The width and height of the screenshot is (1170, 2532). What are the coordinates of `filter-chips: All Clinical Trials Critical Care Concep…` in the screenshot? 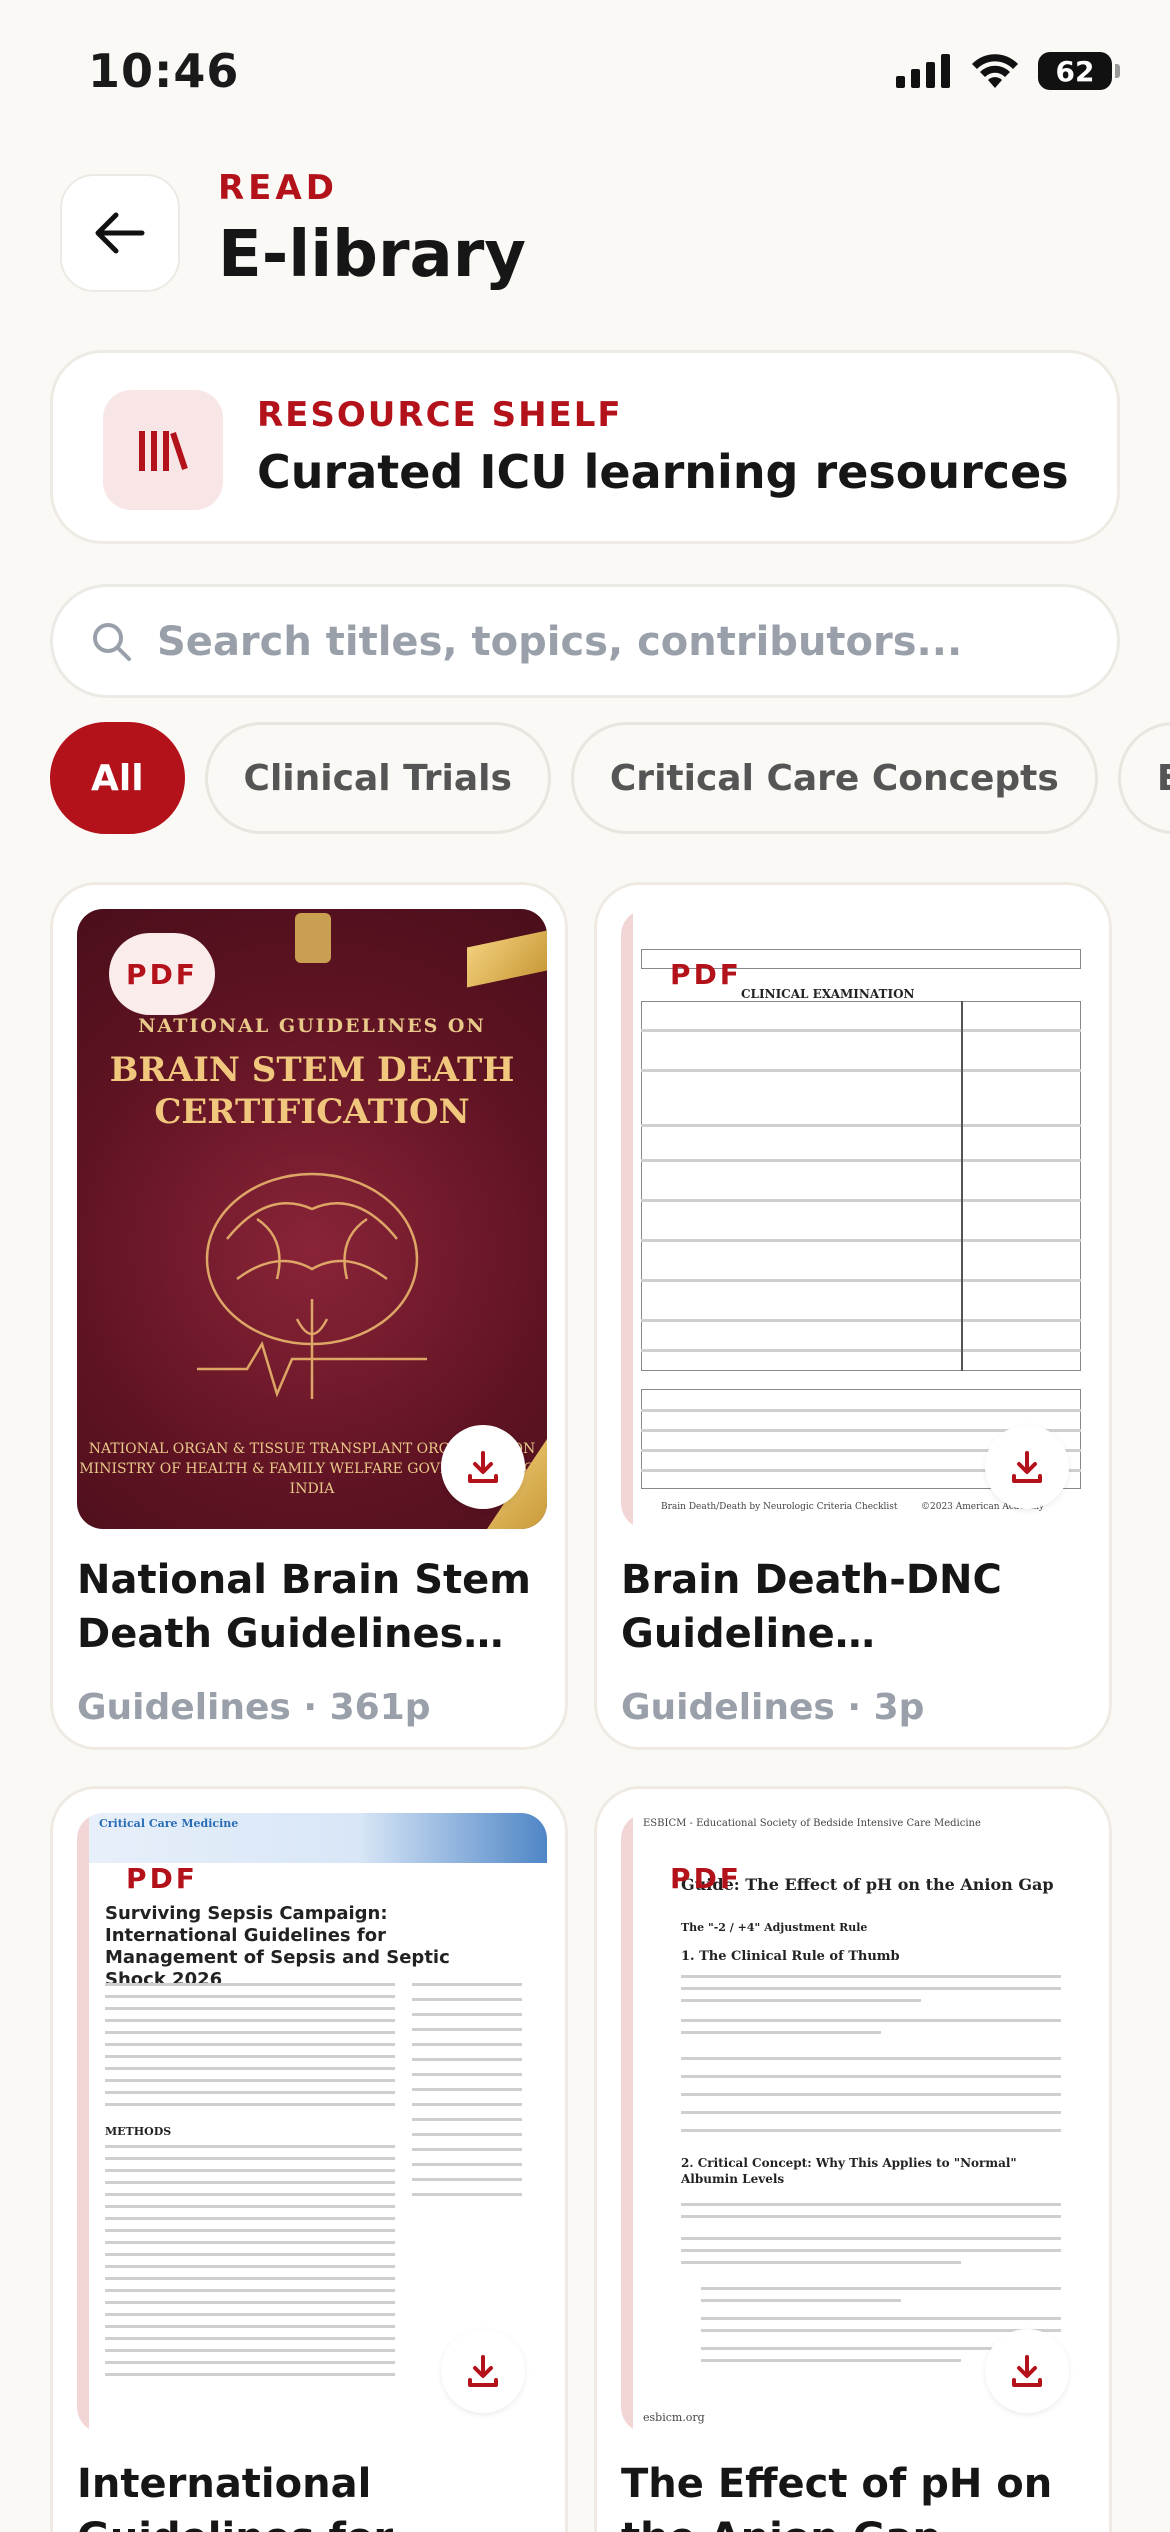 It's located at (610, 778).